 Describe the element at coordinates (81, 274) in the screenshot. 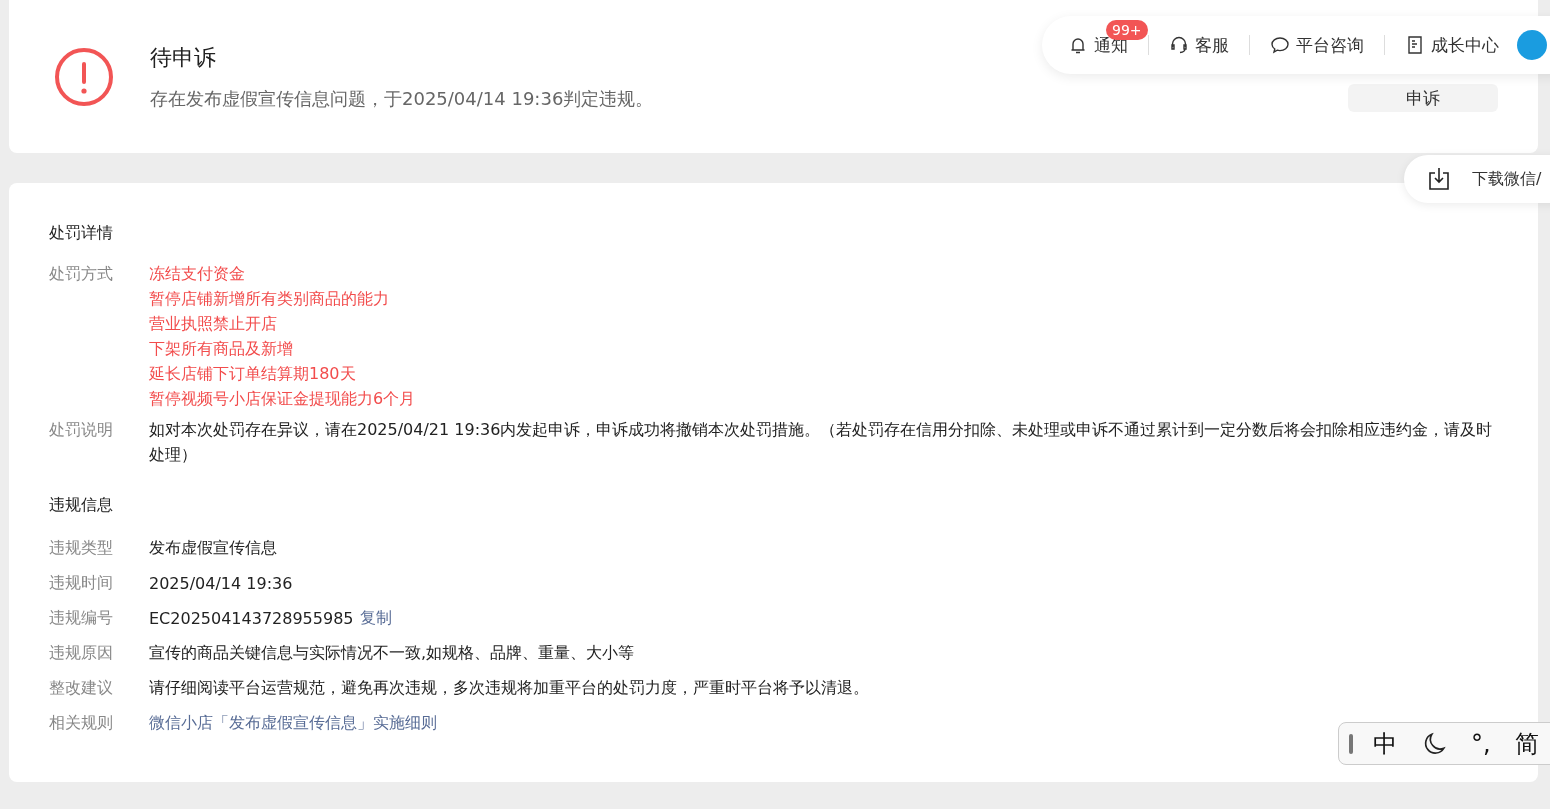

I see `field-label: 处罚方式` at that location.